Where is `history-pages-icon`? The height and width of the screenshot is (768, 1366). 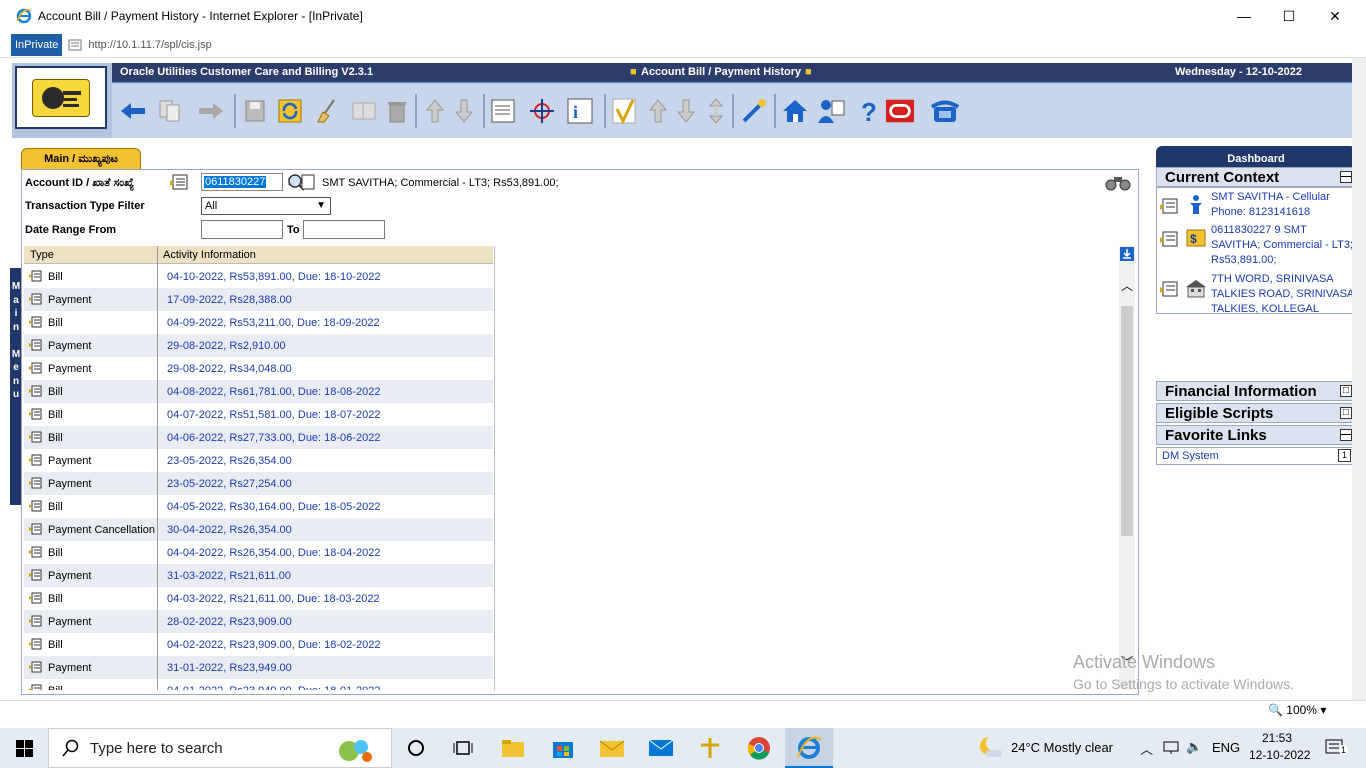
history-pages-icon is located at coordinates (171, 111).